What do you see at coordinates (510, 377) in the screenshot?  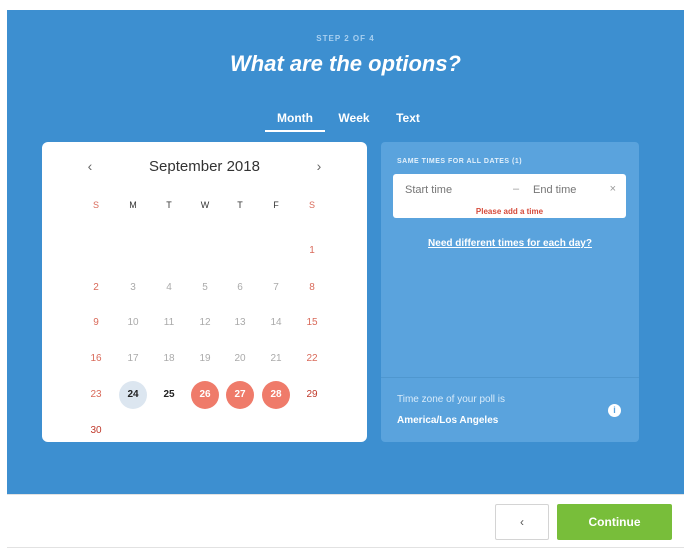 I see `divider` at bounding box center [510, 377].